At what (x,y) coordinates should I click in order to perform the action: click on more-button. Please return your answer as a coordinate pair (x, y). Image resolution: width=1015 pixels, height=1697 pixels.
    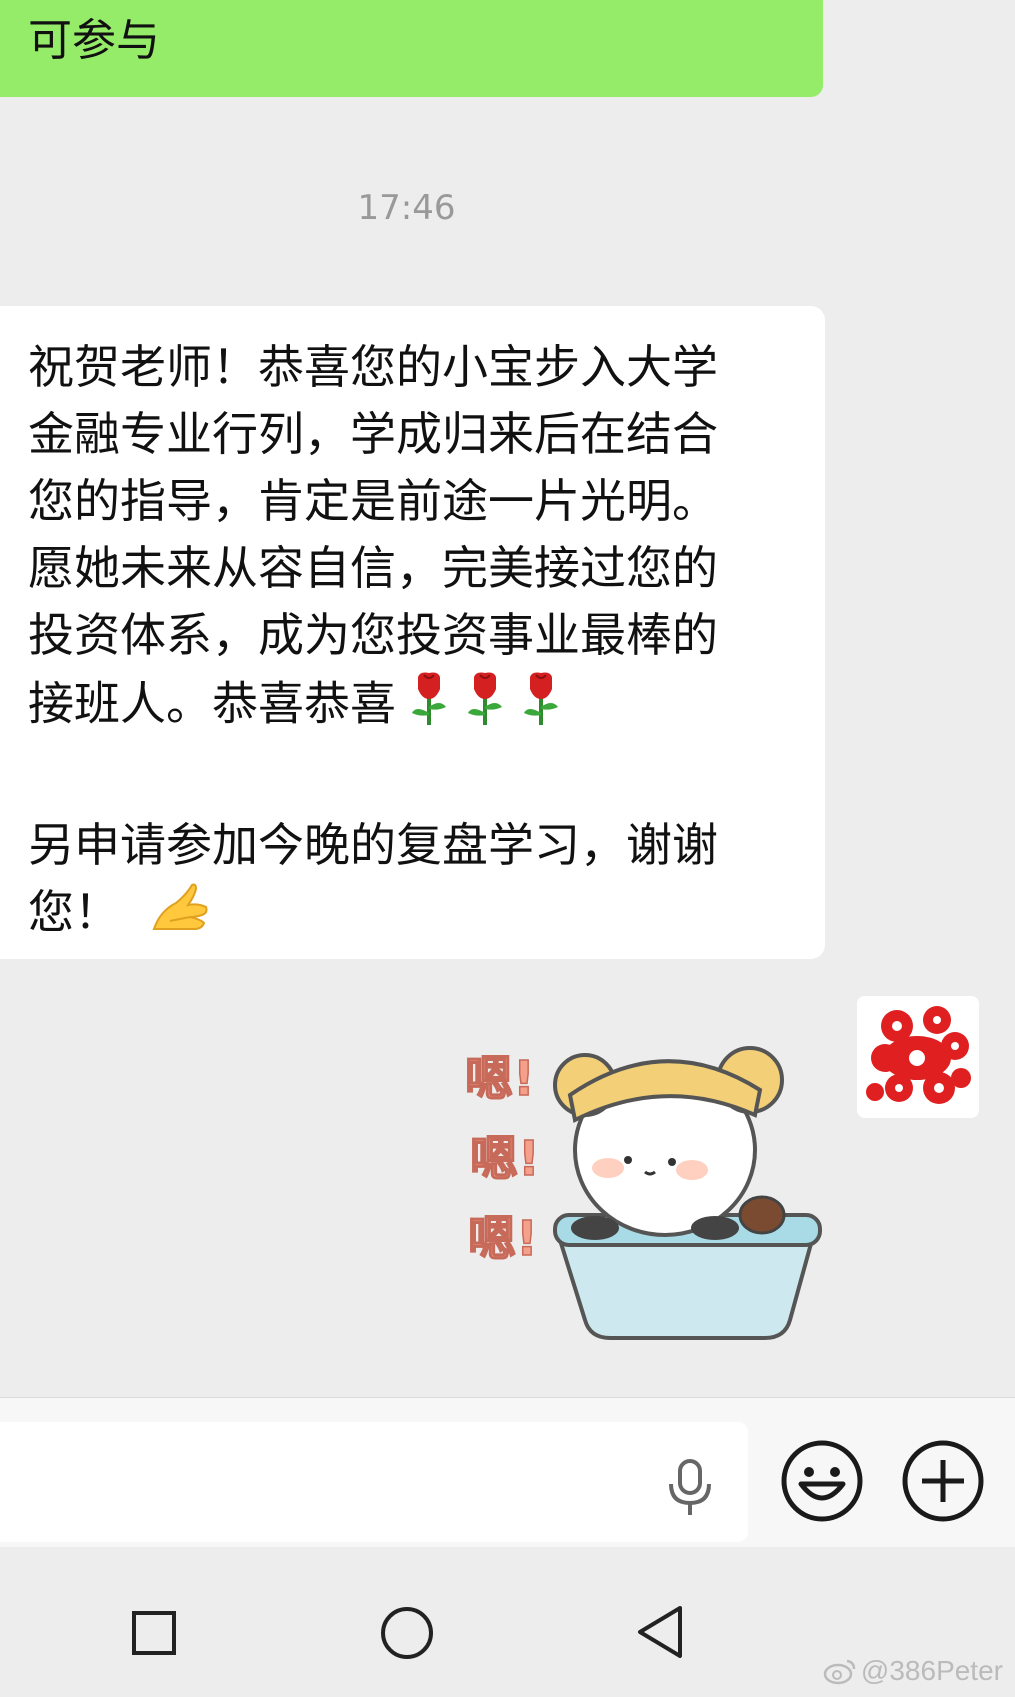
    Looking at the image, I should click on (943, 1481).